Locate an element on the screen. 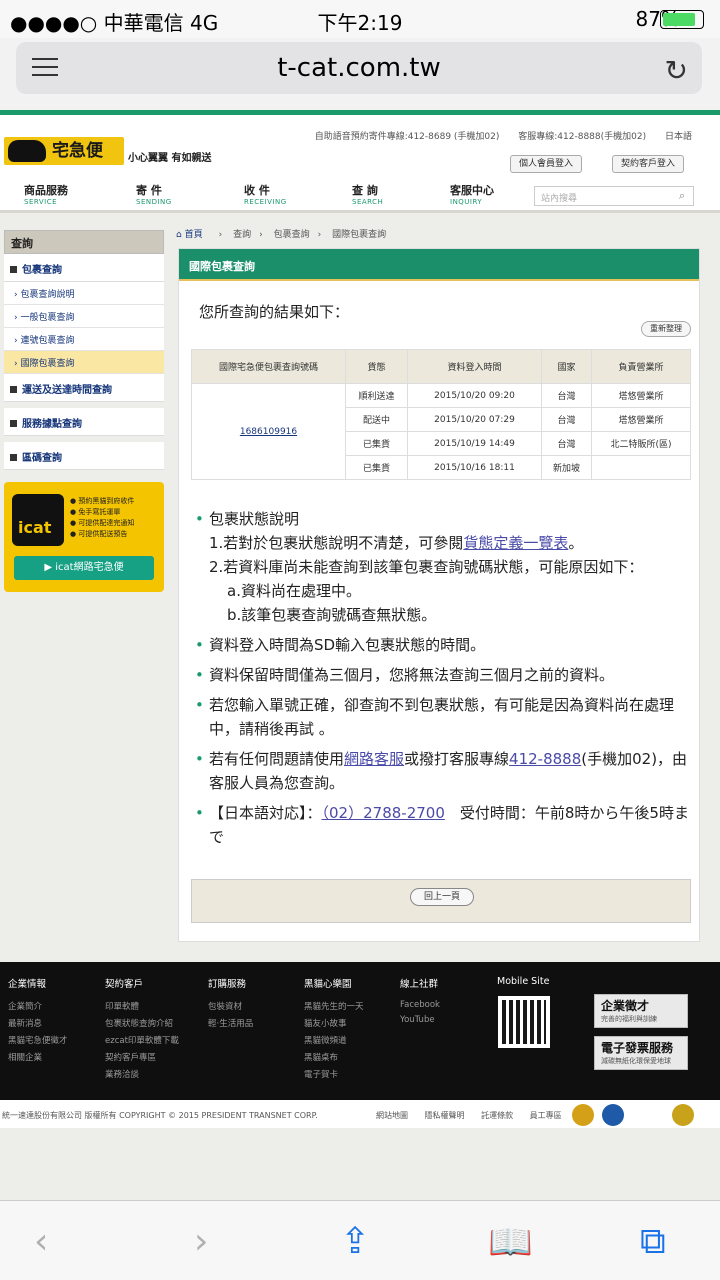 Image resolution: width=720 pixels, height=1280 pixels. sidebar-item-serial: › 連號包裹查詢 is located at coordinates (84, 339).